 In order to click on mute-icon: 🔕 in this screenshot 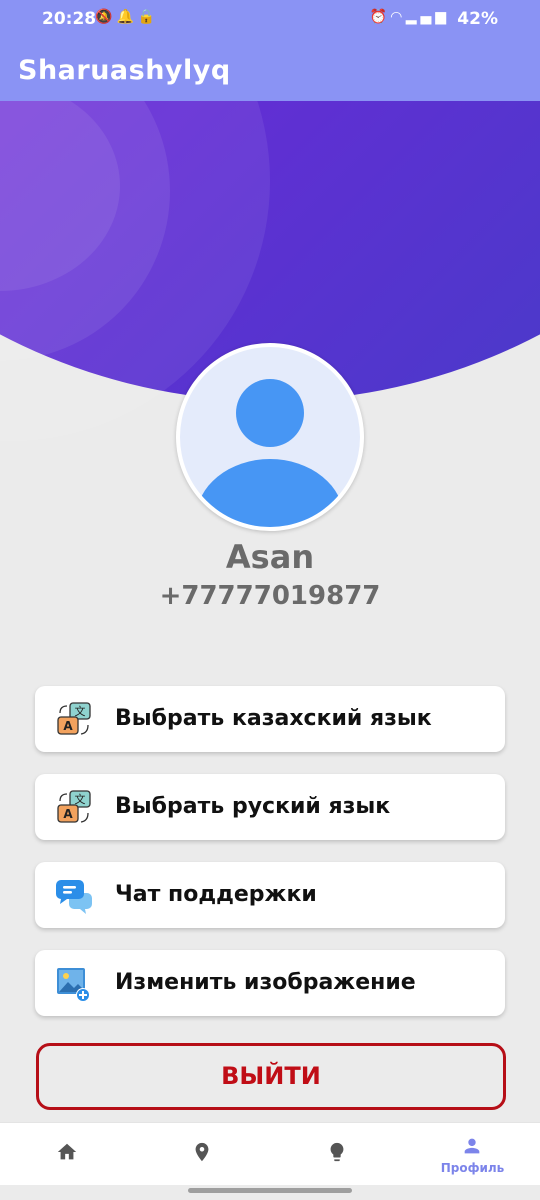, I will do `click(106, 17)`.